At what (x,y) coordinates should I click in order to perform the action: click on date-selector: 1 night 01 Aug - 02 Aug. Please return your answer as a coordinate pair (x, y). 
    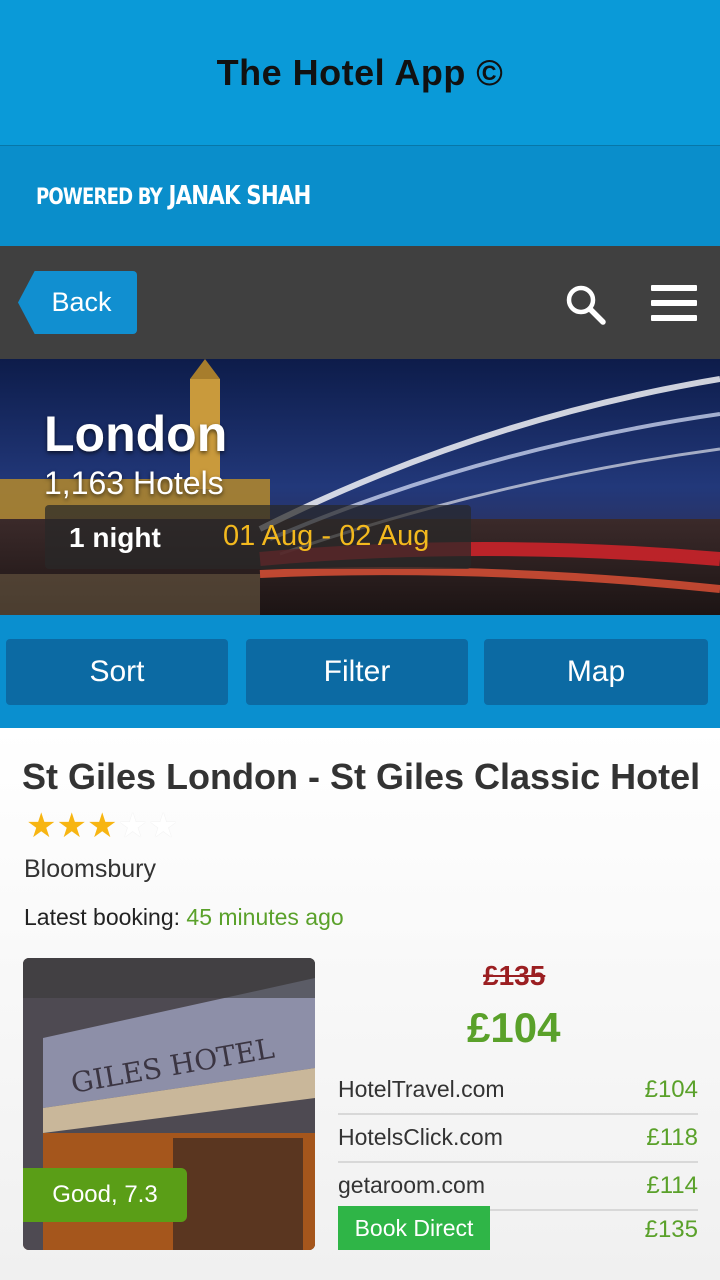
    Looking at the image, I should click on (258, 537).